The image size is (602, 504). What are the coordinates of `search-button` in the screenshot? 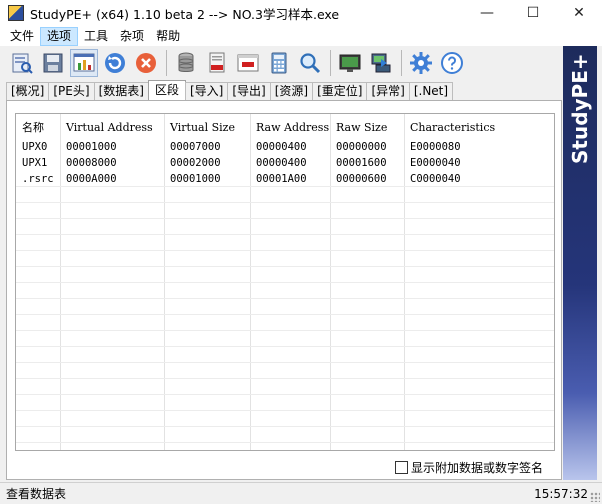 It's located at (310, 63).